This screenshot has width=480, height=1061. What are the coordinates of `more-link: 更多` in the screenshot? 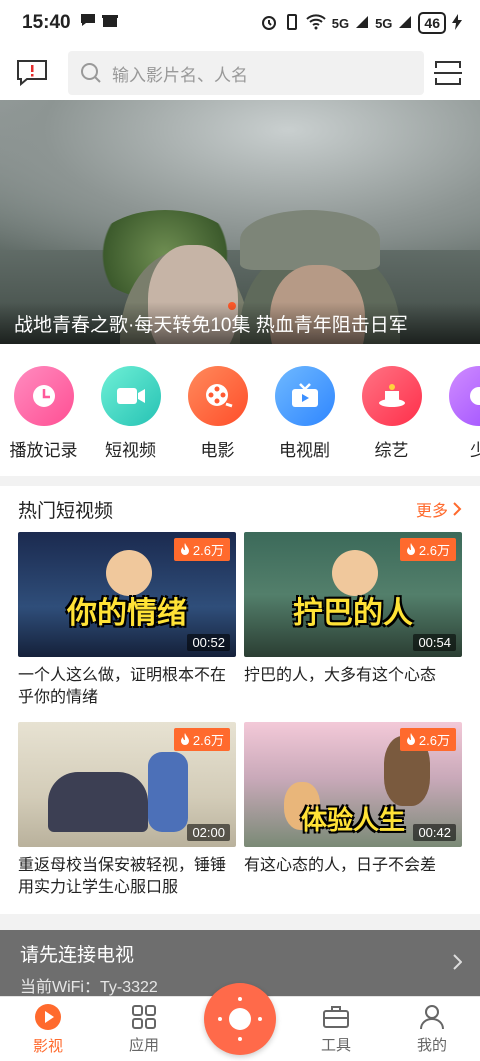 It's located at (439, 509).